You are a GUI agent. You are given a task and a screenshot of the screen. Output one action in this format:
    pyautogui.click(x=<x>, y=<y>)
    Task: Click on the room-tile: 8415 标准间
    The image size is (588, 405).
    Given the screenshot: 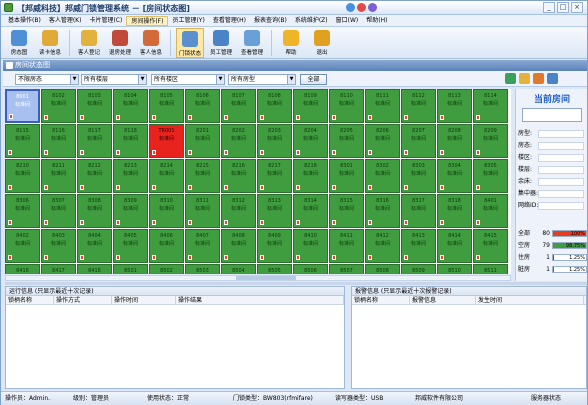 What is the action you would take?
    pyautogui.click(x=490, y=246)
    